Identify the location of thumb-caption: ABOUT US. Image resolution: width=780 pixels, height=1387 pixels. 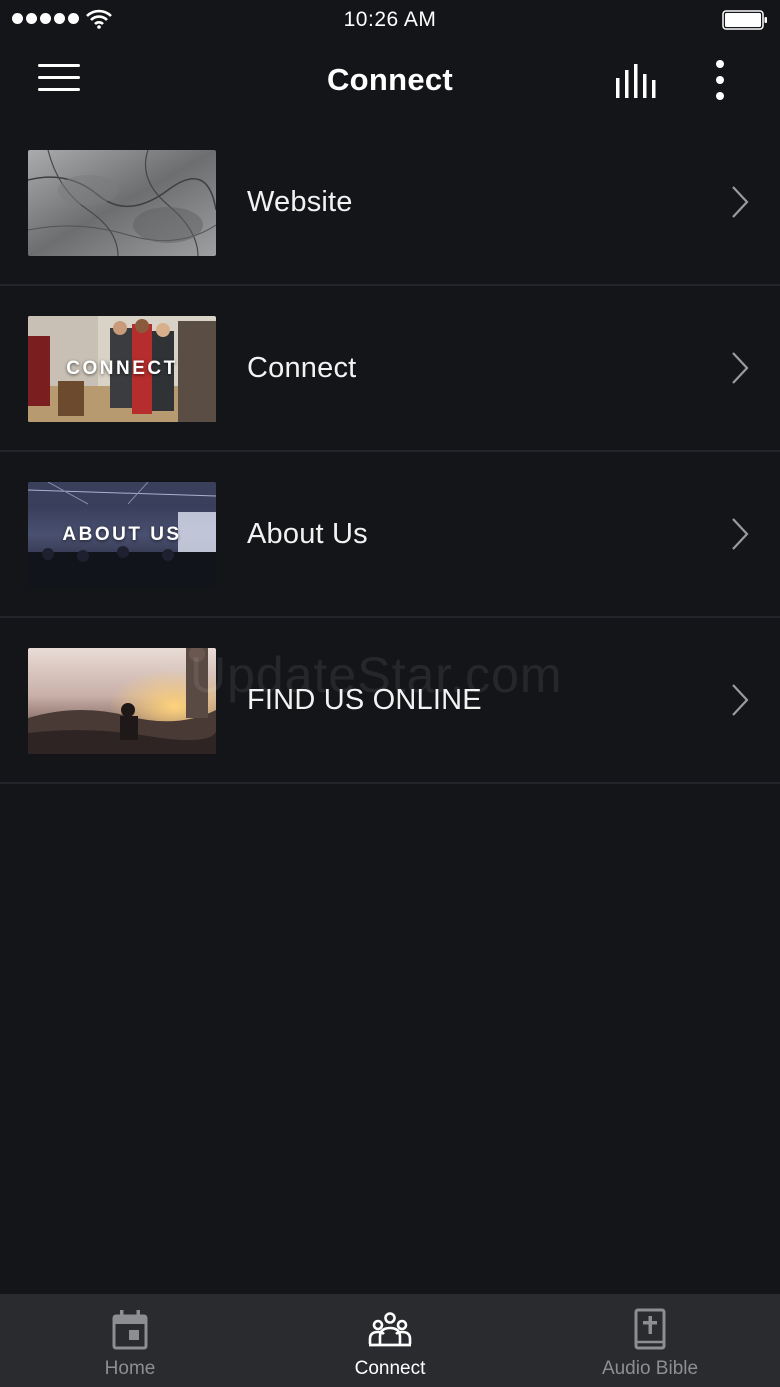
(122, 534).